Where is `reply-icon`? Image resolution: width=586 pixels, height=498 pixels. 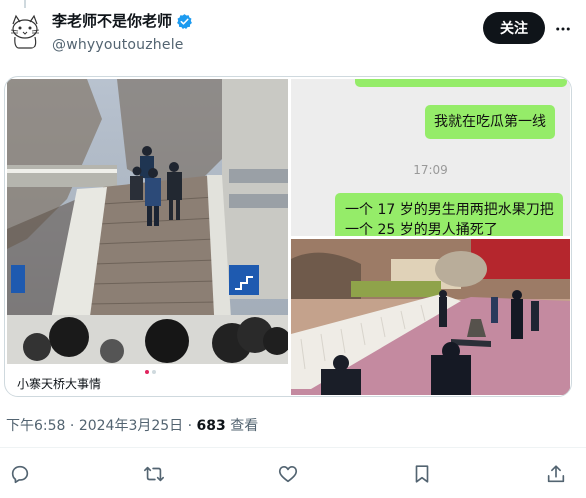 reply-icon is located at coordinates (20, 474).